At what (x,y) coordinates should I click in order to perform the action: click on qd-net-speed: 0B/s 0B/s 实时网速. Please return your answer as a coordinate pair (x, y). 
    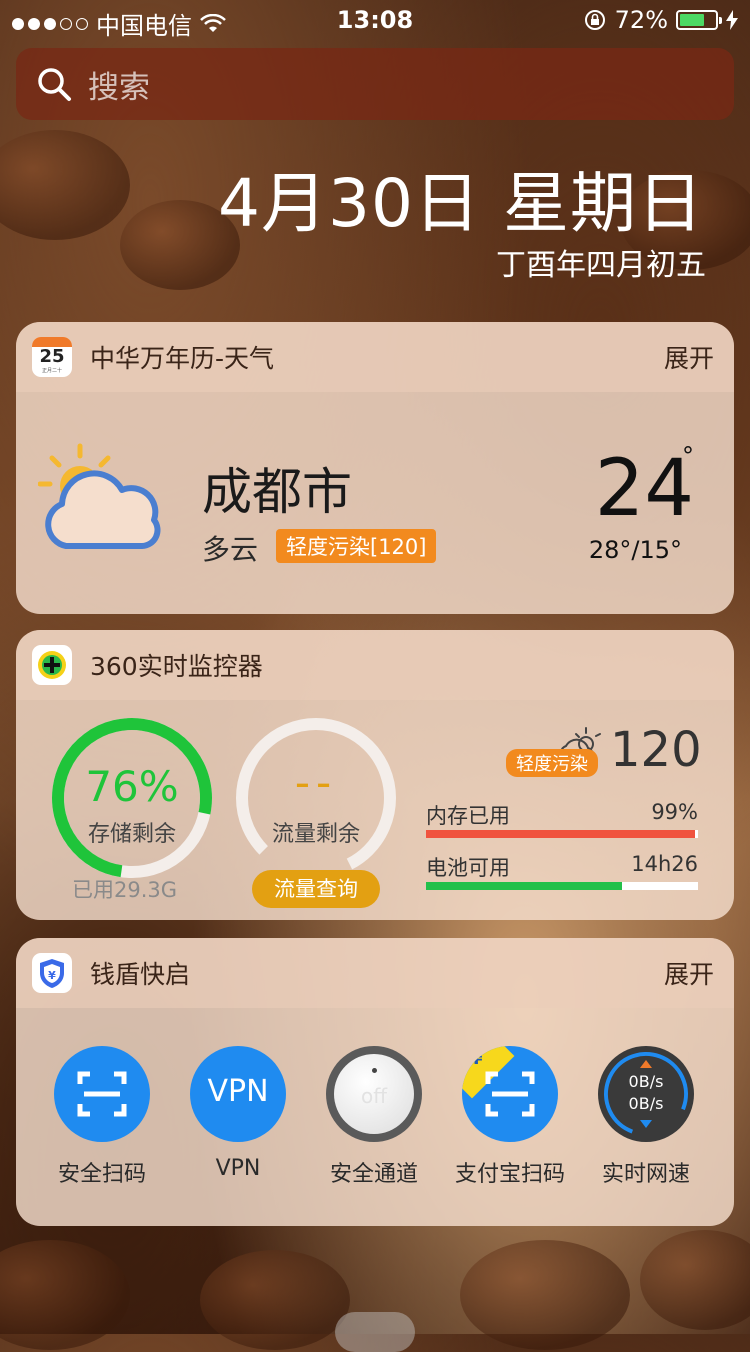
    Looking at the image, I should click on (646, 1117).